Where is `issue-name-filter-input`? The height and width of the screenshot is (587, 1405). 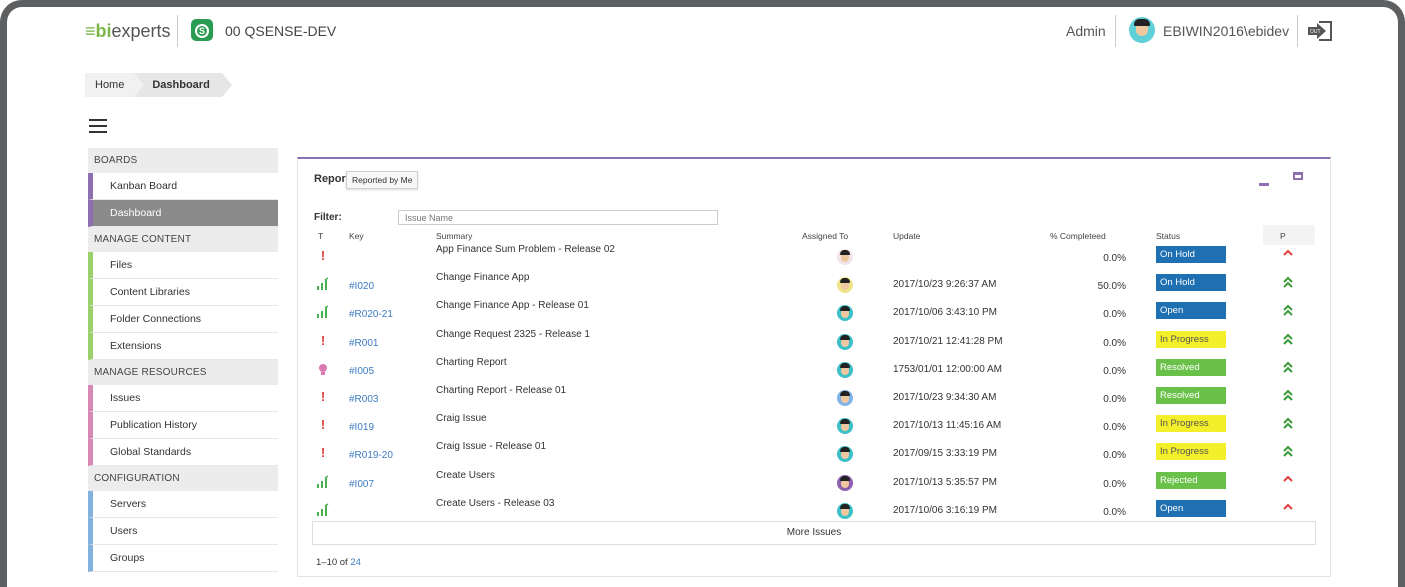
issue-name-filter-input is located at coordinates (558, 217).